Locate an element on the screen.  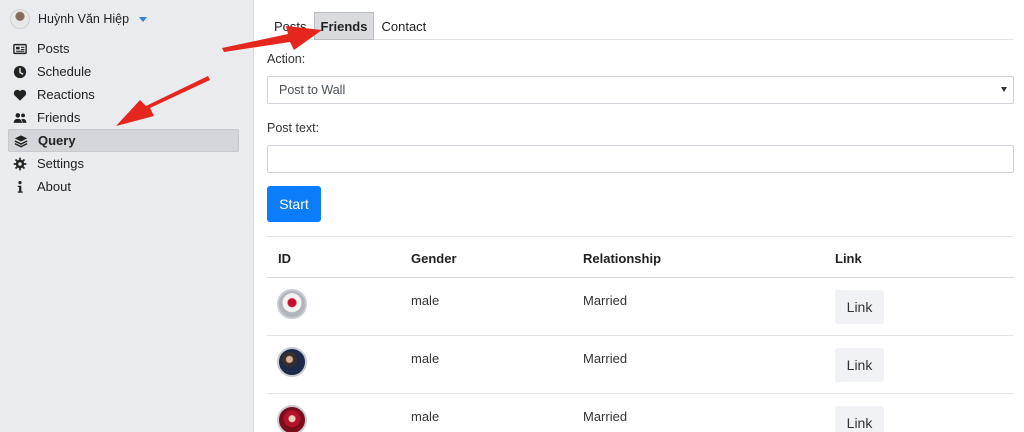
action-select: Post to Wall is located at coordinates (640, 90).